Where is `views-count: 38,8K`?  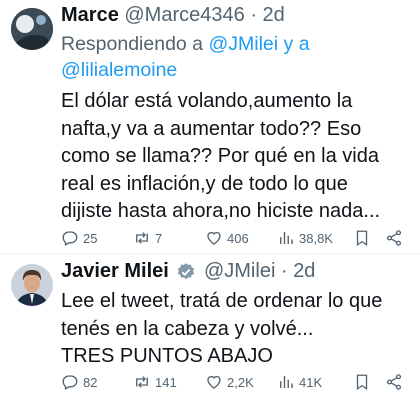
views-count: 38,8K is located at coordinates (316, 238).